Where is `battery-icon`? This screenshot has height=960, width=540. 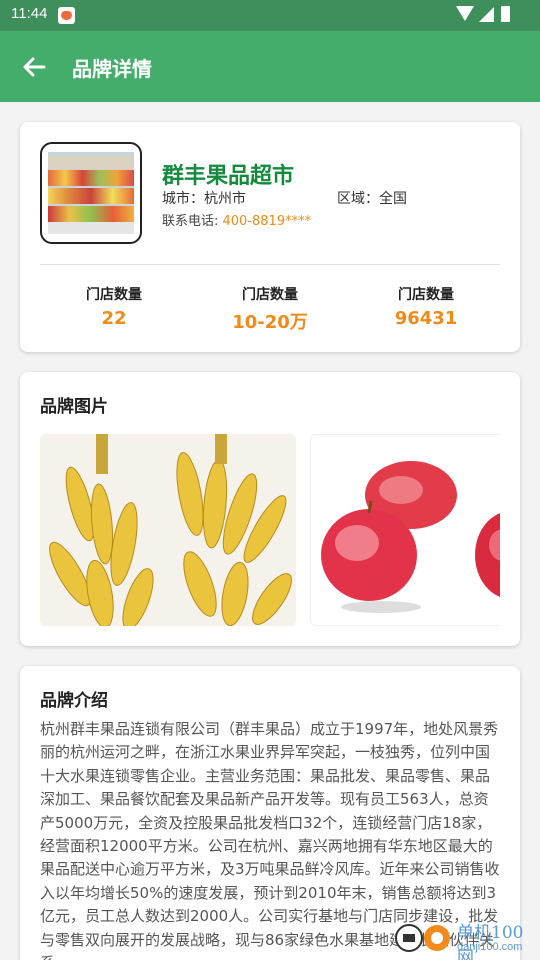
battery-icon is located at coordinates (505, 14).